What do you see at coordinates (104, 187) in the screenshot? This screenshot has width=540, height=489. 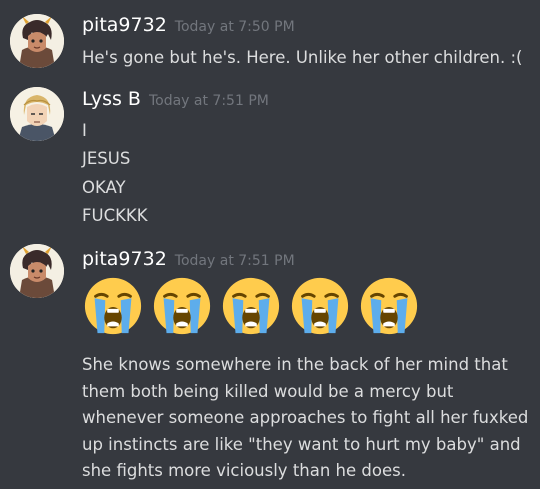 I see `message-text: OKAY` at bounding box center [104, 187].